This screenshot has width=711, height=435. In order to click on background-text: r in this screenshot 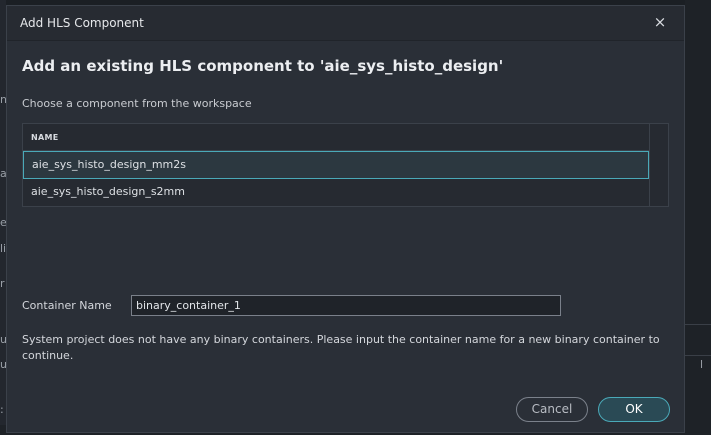, I will do `click(2, 283)`.